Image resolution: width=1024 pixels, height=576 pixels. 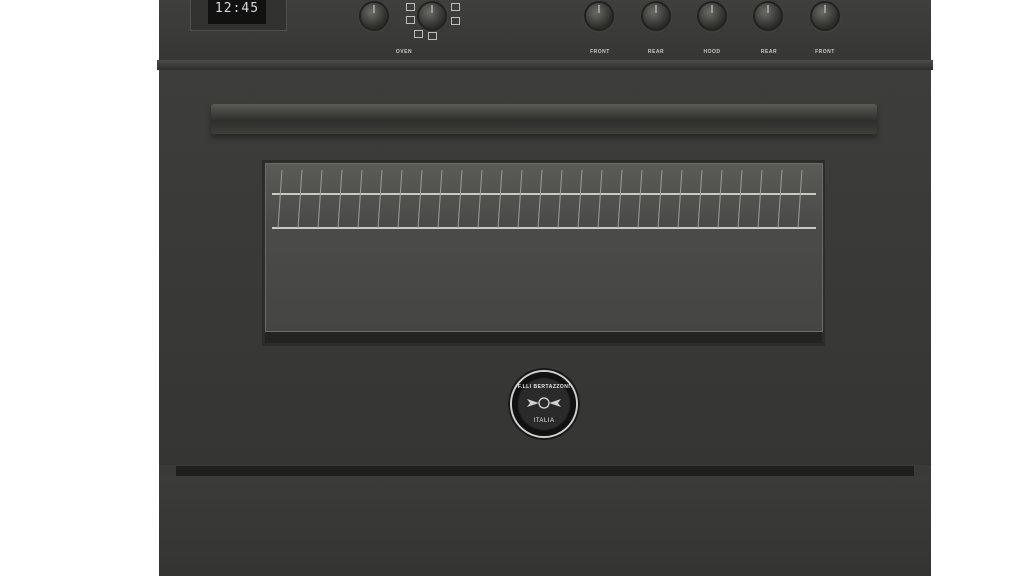 I want to click on burner-knob-front-left, so click(x=599, y=16).